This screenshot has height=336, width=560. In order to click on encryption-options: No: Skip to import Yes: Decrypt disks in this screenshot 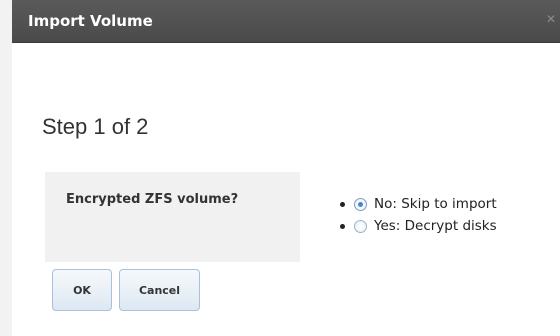, I will do `click(418, 215)`.